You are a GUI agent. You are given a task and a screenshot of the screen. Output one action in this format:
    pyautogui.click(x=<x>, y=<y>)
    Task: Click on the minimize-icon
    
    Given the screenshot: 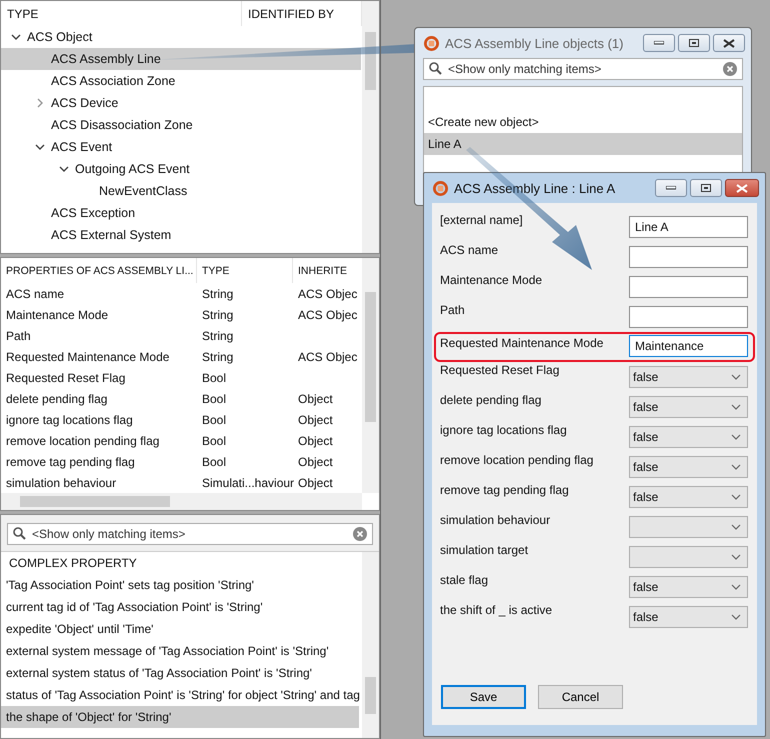 What is the action you would take?
    pyautogui.click(x=671, y=188)
    